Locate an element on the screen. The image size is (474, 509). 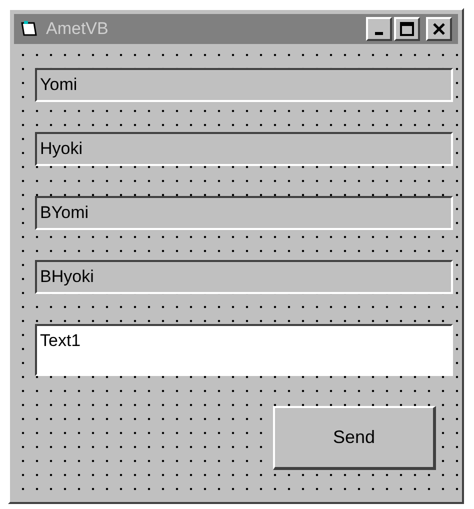
minimize-button is located at coordinates (379, 29).